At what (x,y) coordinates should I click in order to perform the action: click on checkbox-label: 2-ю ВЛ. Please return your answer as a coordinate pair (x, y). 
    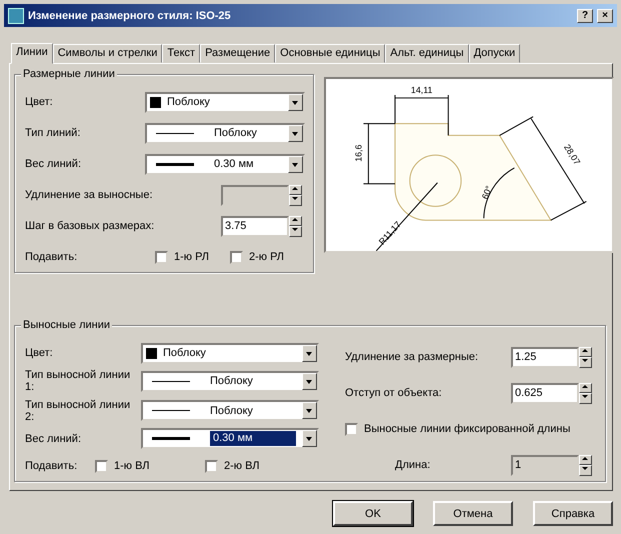
    Looking at the image, I should click on (242, 466).